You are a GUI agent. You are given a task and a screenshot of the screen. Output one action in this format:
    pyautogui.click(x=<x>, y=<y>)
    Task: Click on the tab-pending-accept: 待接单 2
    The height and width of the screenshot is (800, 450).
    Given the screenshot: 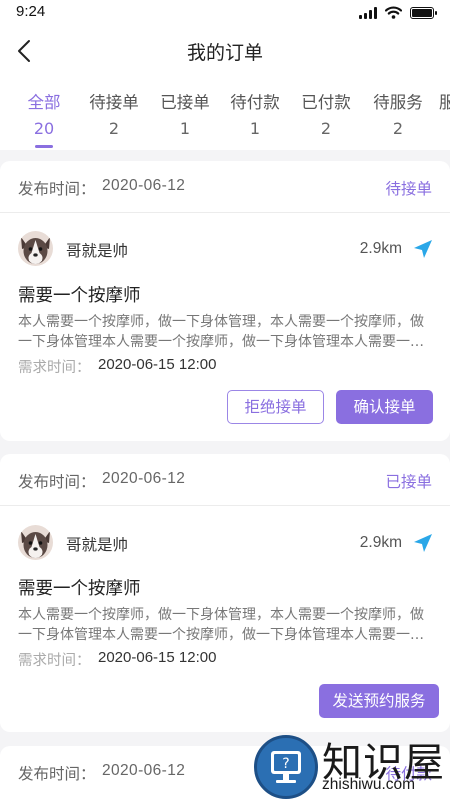 What is the action you would take?
    pyautogui.click(x=114, y=113)
    